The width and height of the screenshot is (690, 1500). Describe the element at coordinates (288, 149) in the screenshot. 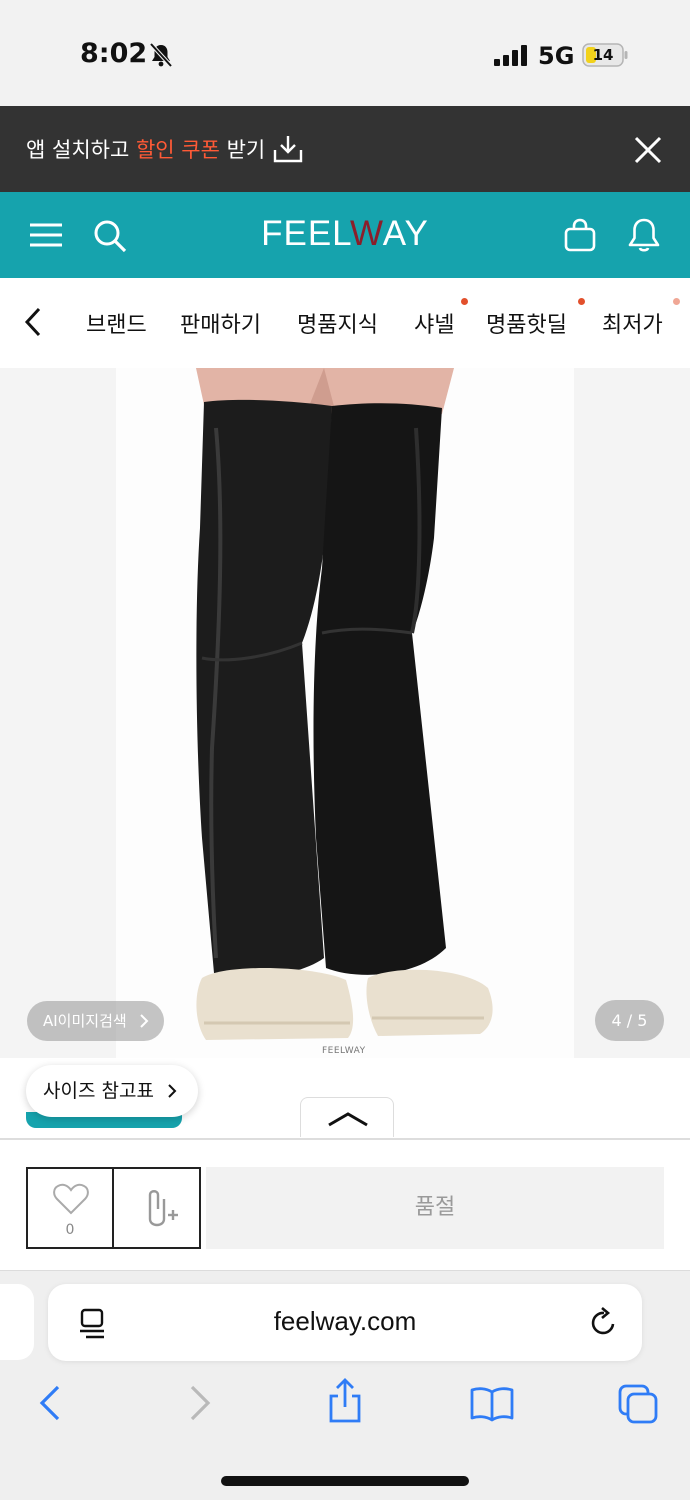

I see `download-icon` at that location.